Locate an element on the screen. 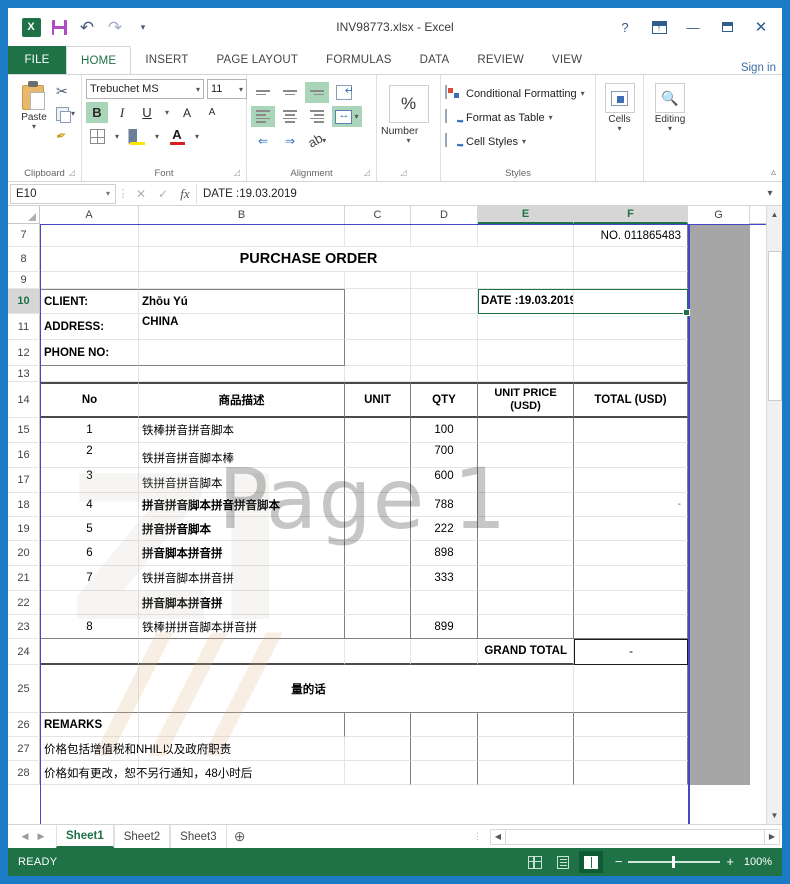  align-middle-button is located at coordinates (290, 92).